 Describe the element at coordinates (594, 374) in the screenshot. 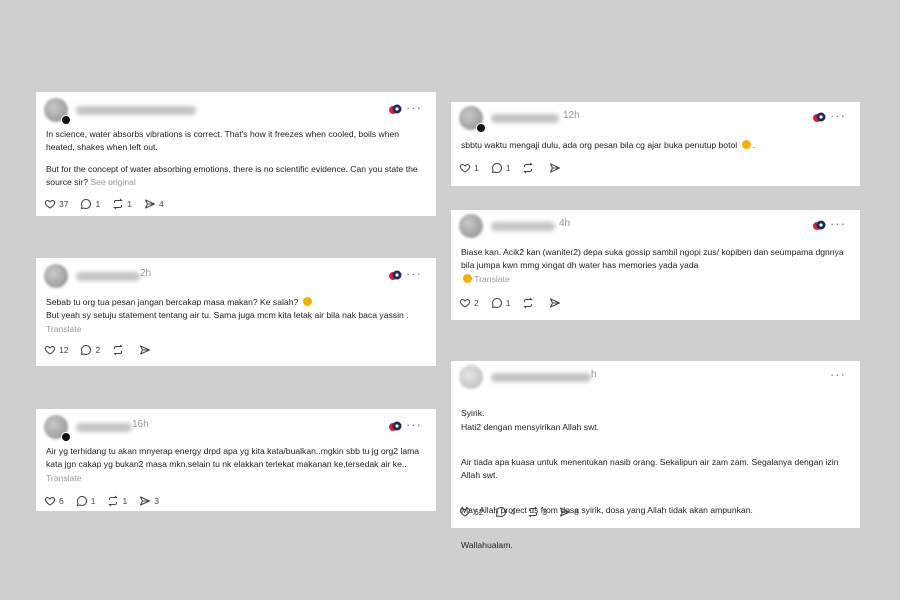

I see `post-time: h` at that location.